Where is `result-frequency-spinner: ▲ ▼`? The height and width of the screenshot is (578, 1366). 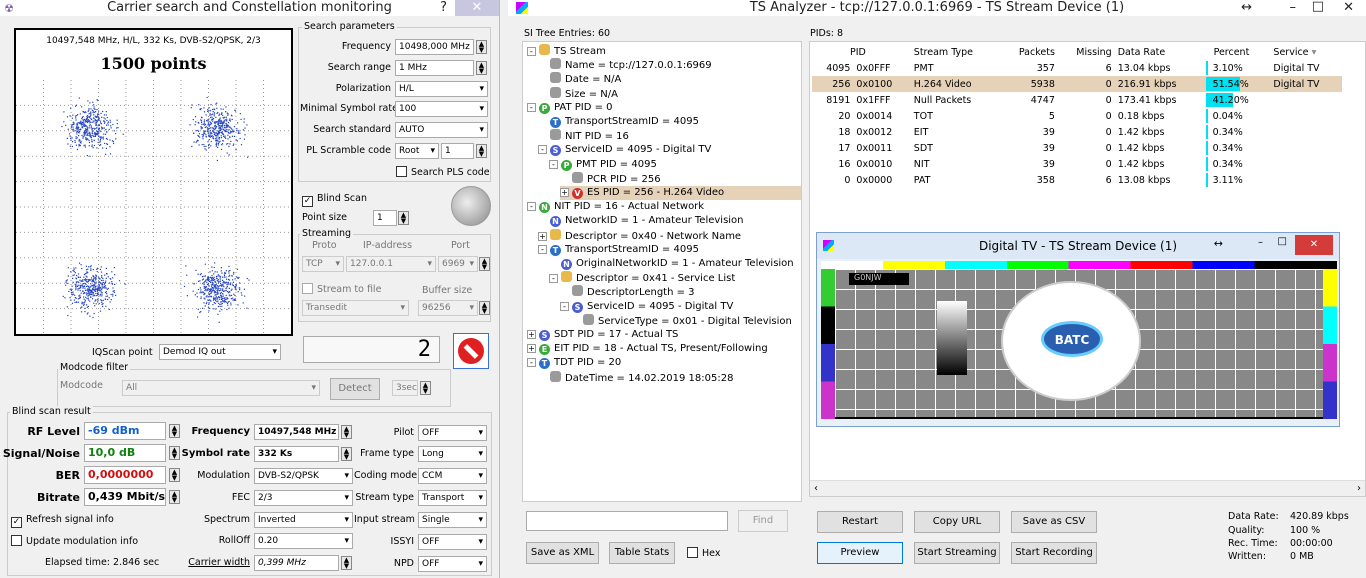
result-frequency-spinner: ▲ ▼ is located at coordinates (346, 432).